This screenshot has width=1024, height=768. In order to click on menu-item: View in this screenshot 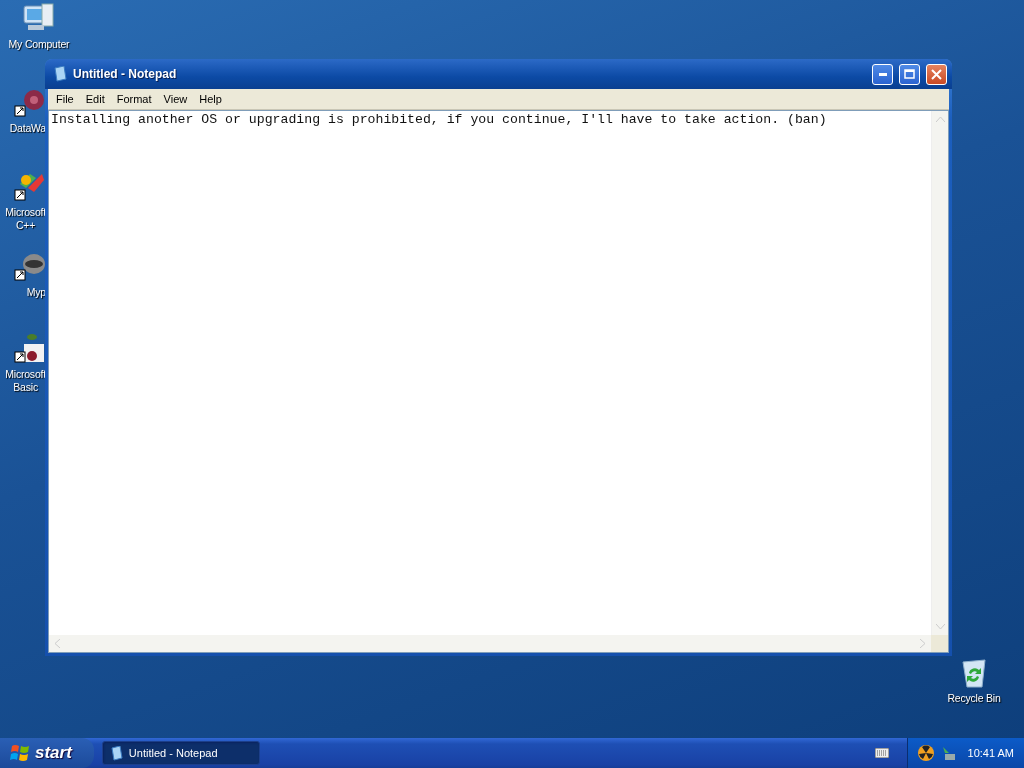, I will do `click(175, 99)`.